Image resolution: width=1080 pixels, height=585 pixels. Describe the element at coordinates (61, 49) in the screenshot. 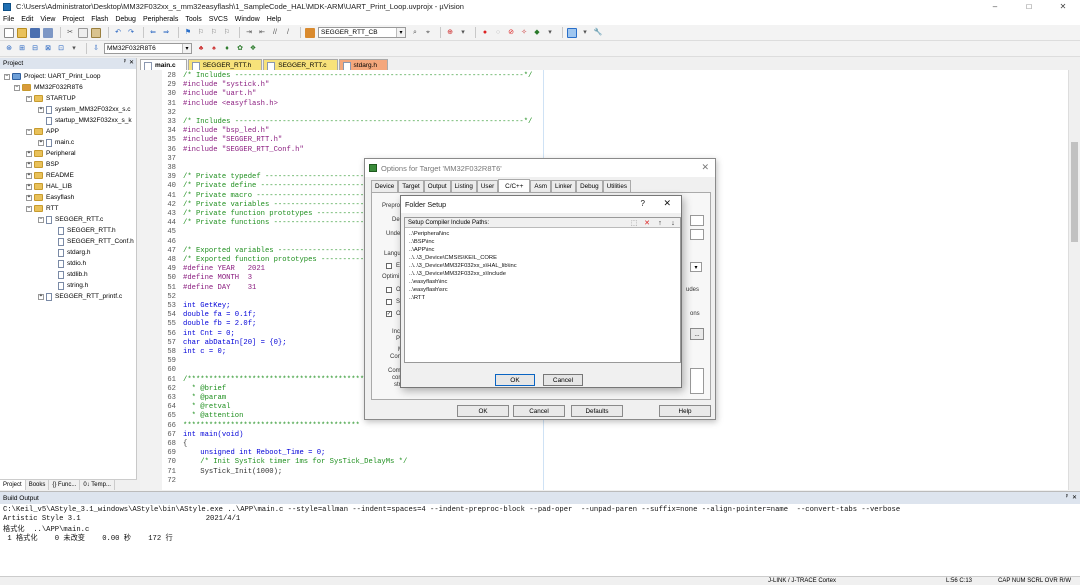

I see `stop-build-icon: ⊡` at that location.